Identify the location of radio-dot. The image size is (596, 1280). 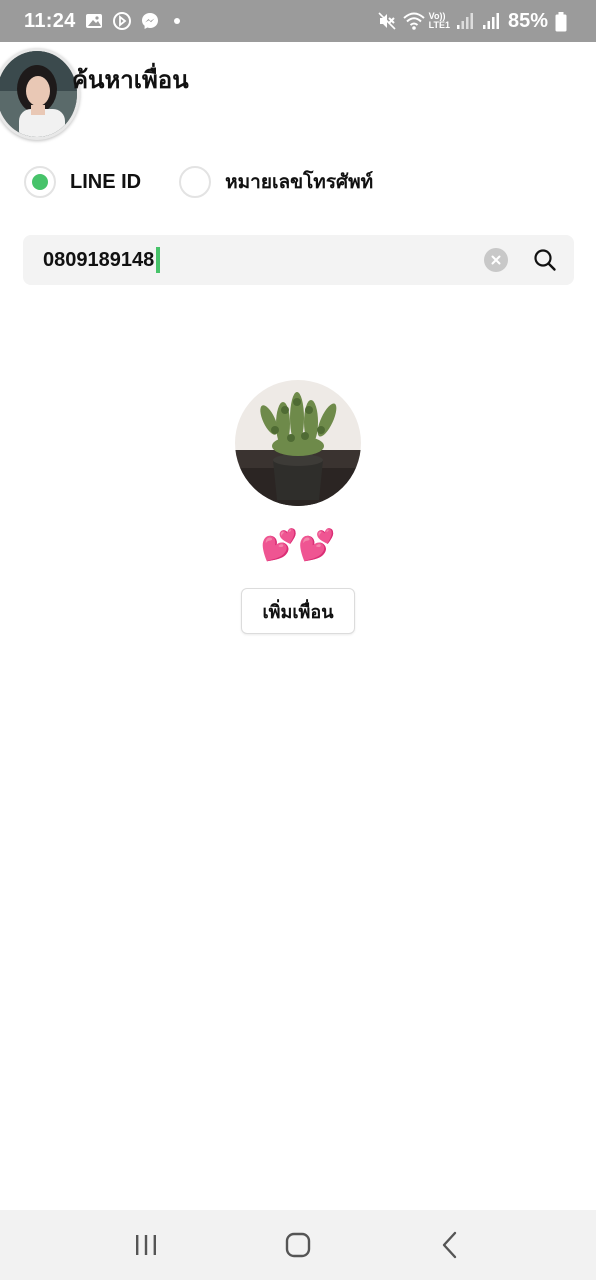
(40, 182).